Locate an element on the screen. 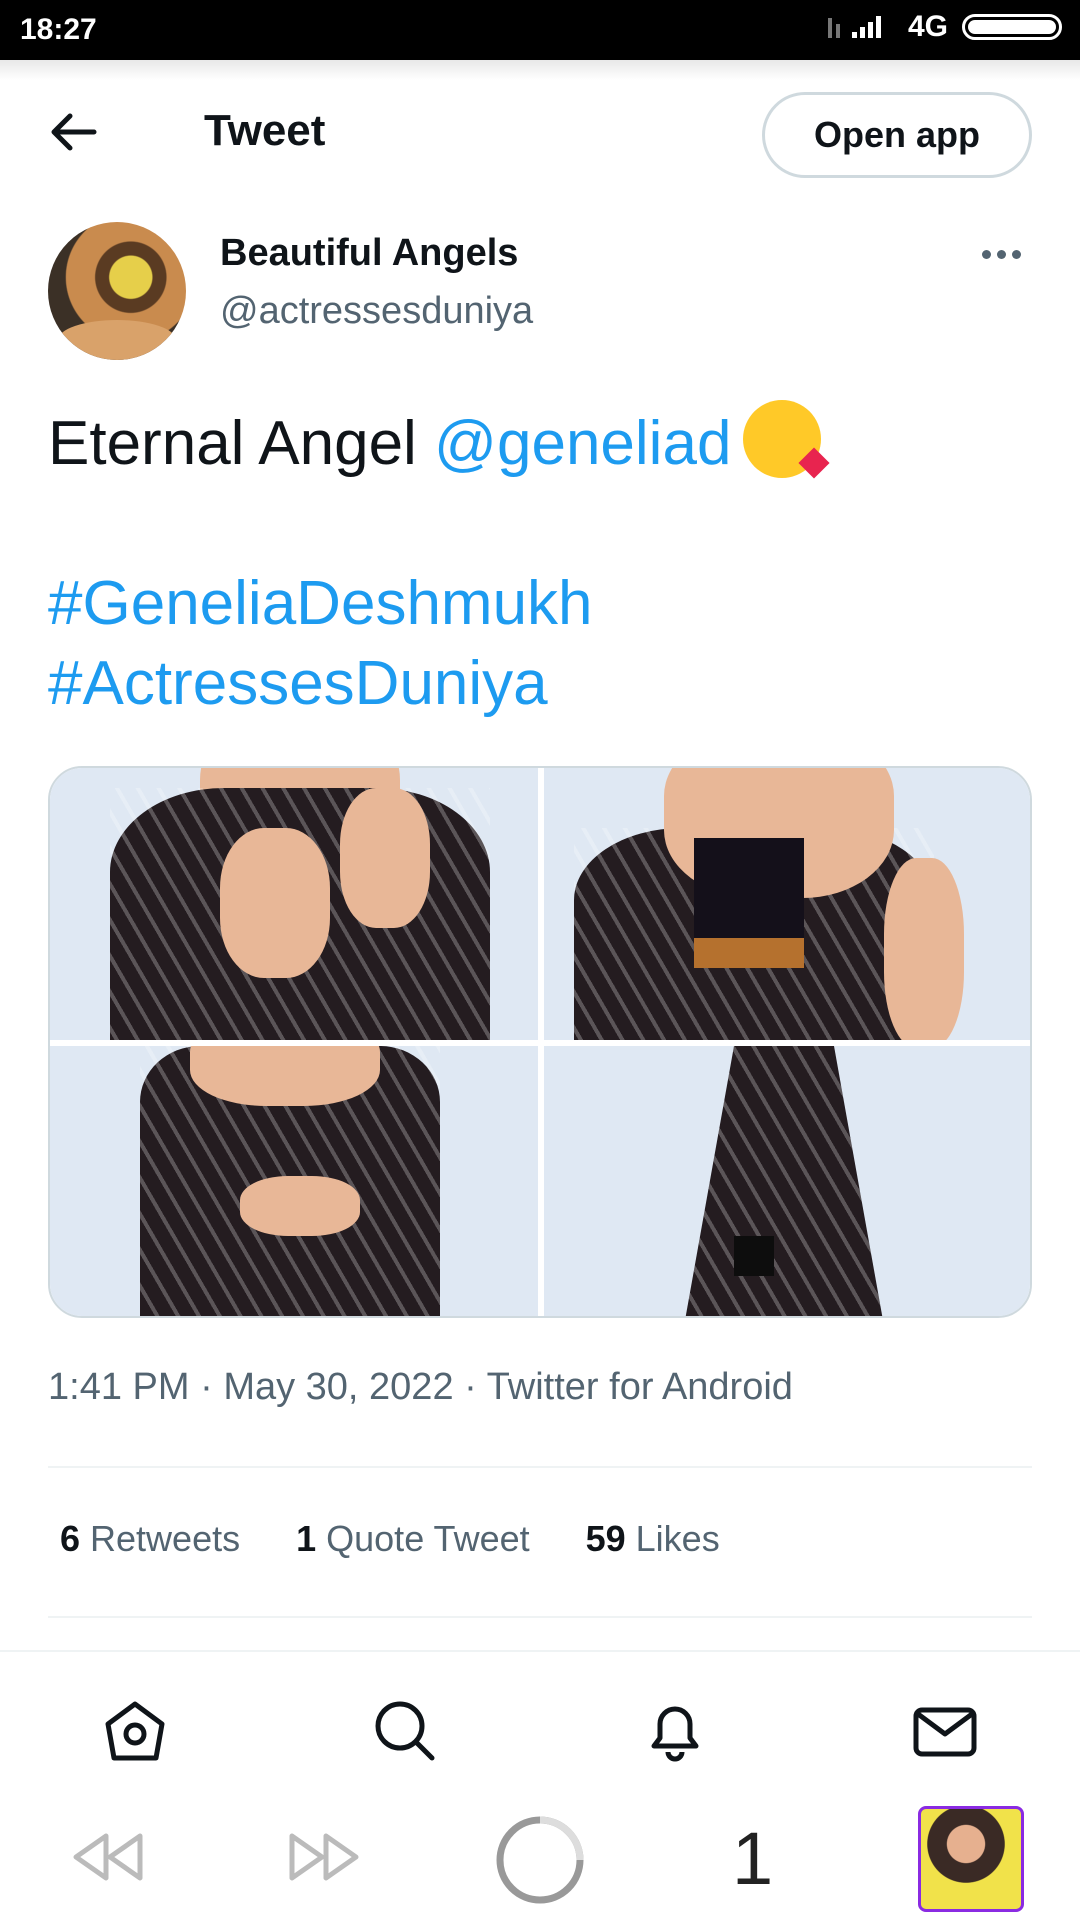  tweet-source: Twitter for Android is located at coordinates (640, 1387).